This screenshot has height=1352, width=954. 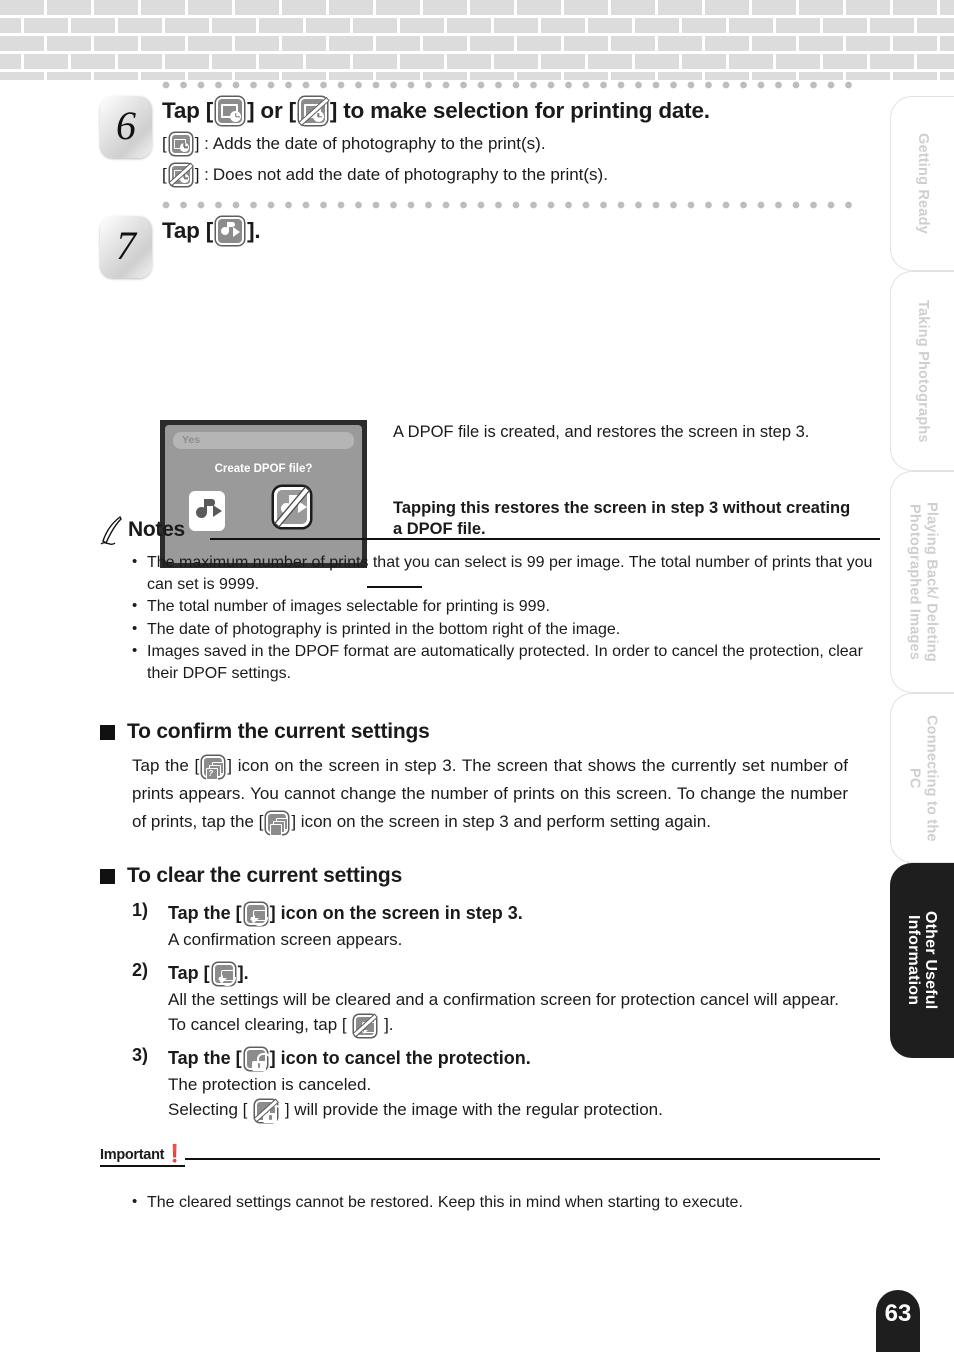 What do you see at coordinates (268, 1111) in the screenshot?
I see `protect-off-icon` at bounding box center [268, 1111].